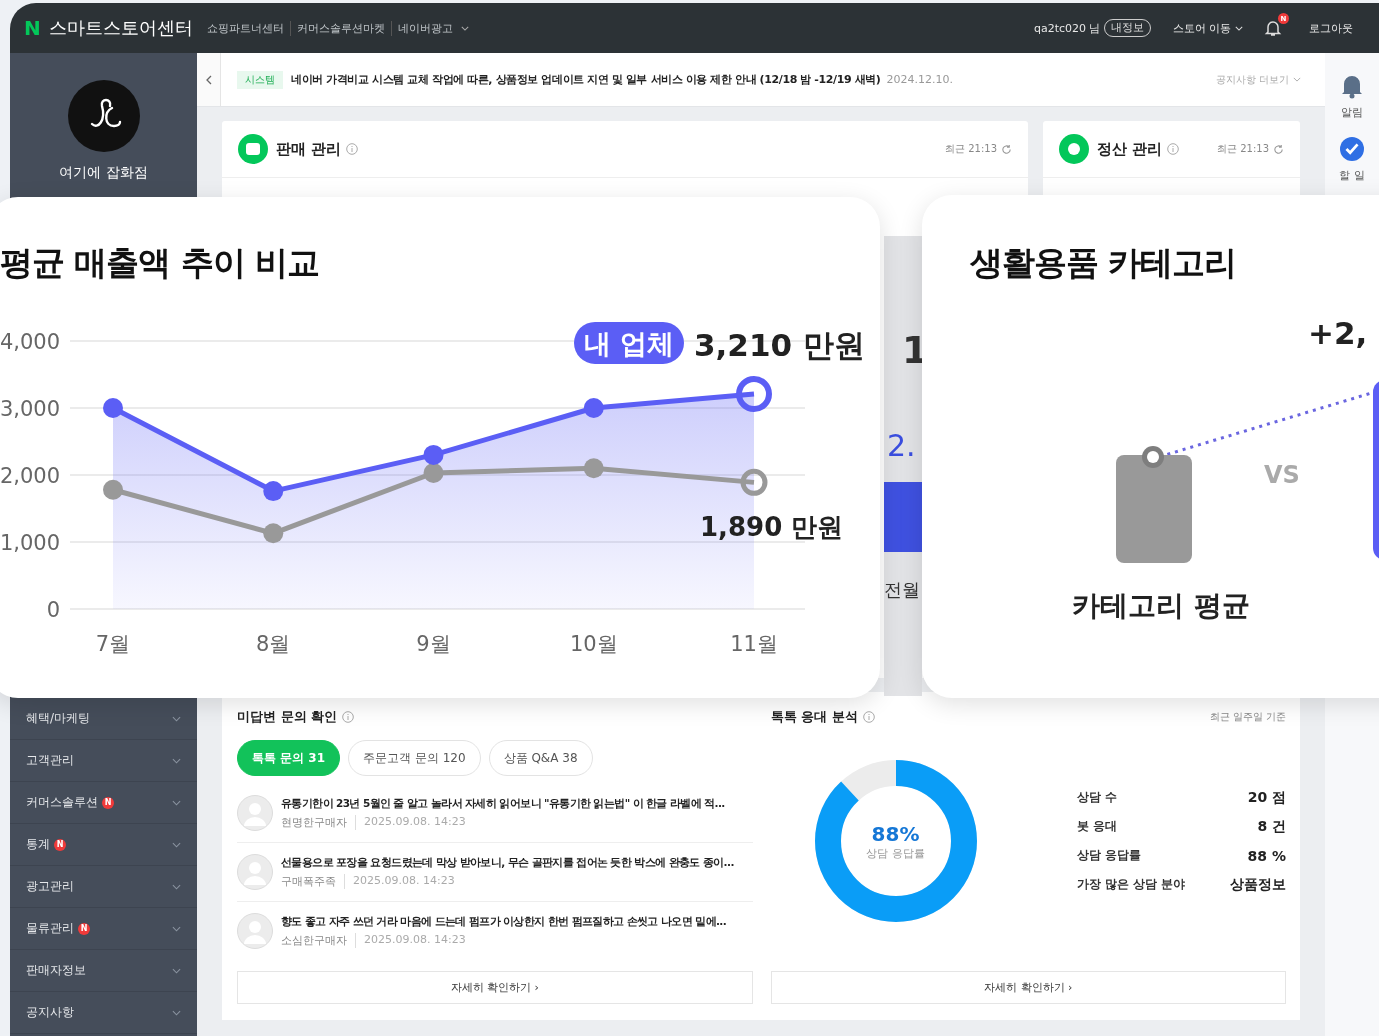  What do you see at coordinates (287, 717) in the screenshot?
I see `section-title: 미답변 문의 확인` at bounding box center [287, 717].